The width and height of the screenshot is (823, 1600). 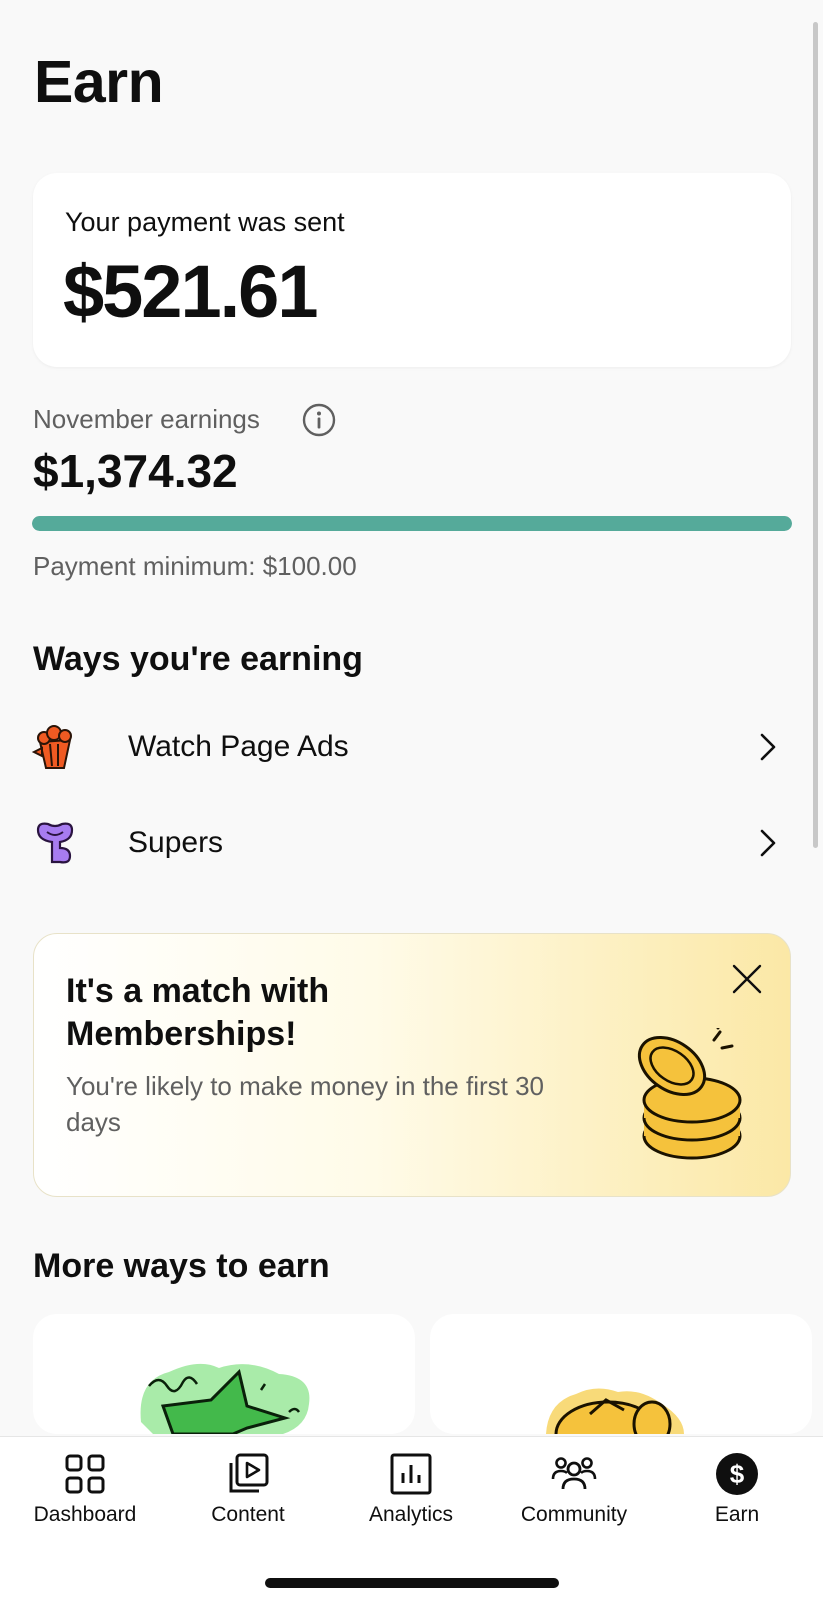 What do you see at coordinates (411, 1474) in the screenshot?
I see `analytics-icon` at bounding box center [411, 1474].